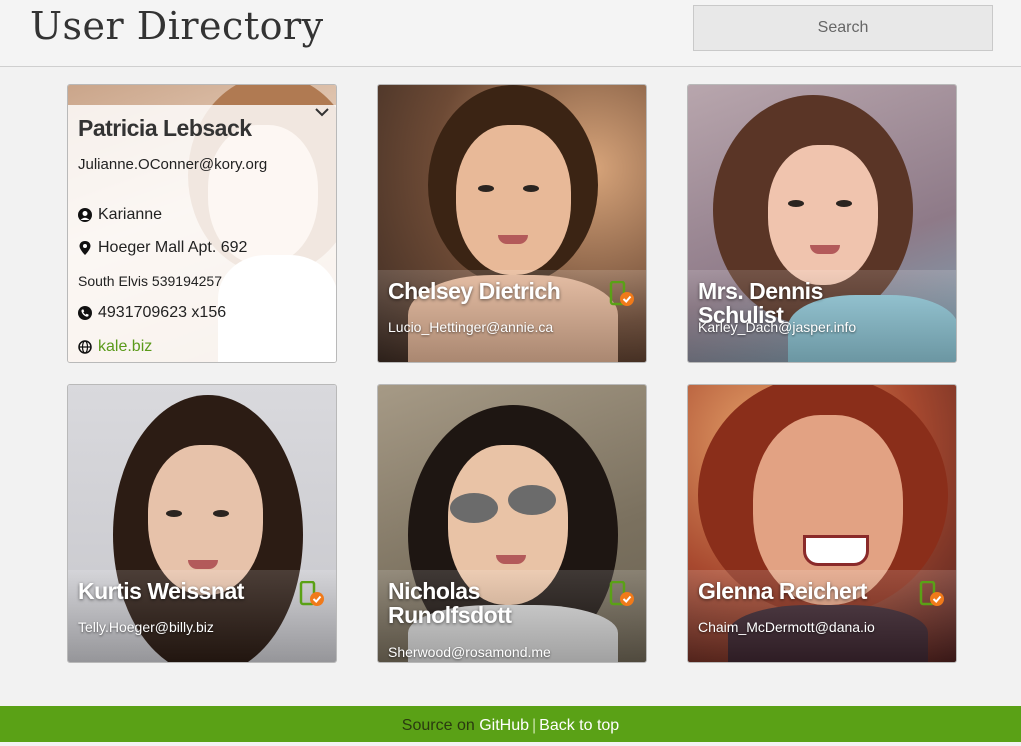 Image resolution: width=1021 pixels, height=746 pixels. Describe the element at coordinates (504, 725) in the screenshot. I see `github-link: GitHub` at that location.